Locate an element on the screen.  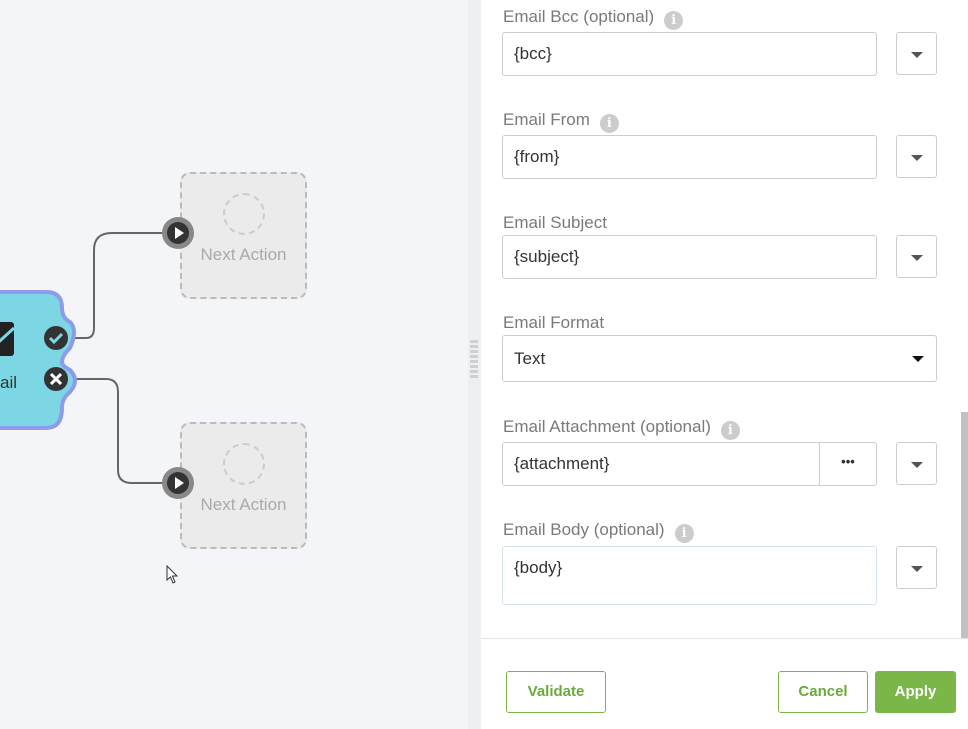
cancel-button: Cancel is located at coordinates (823, 692).